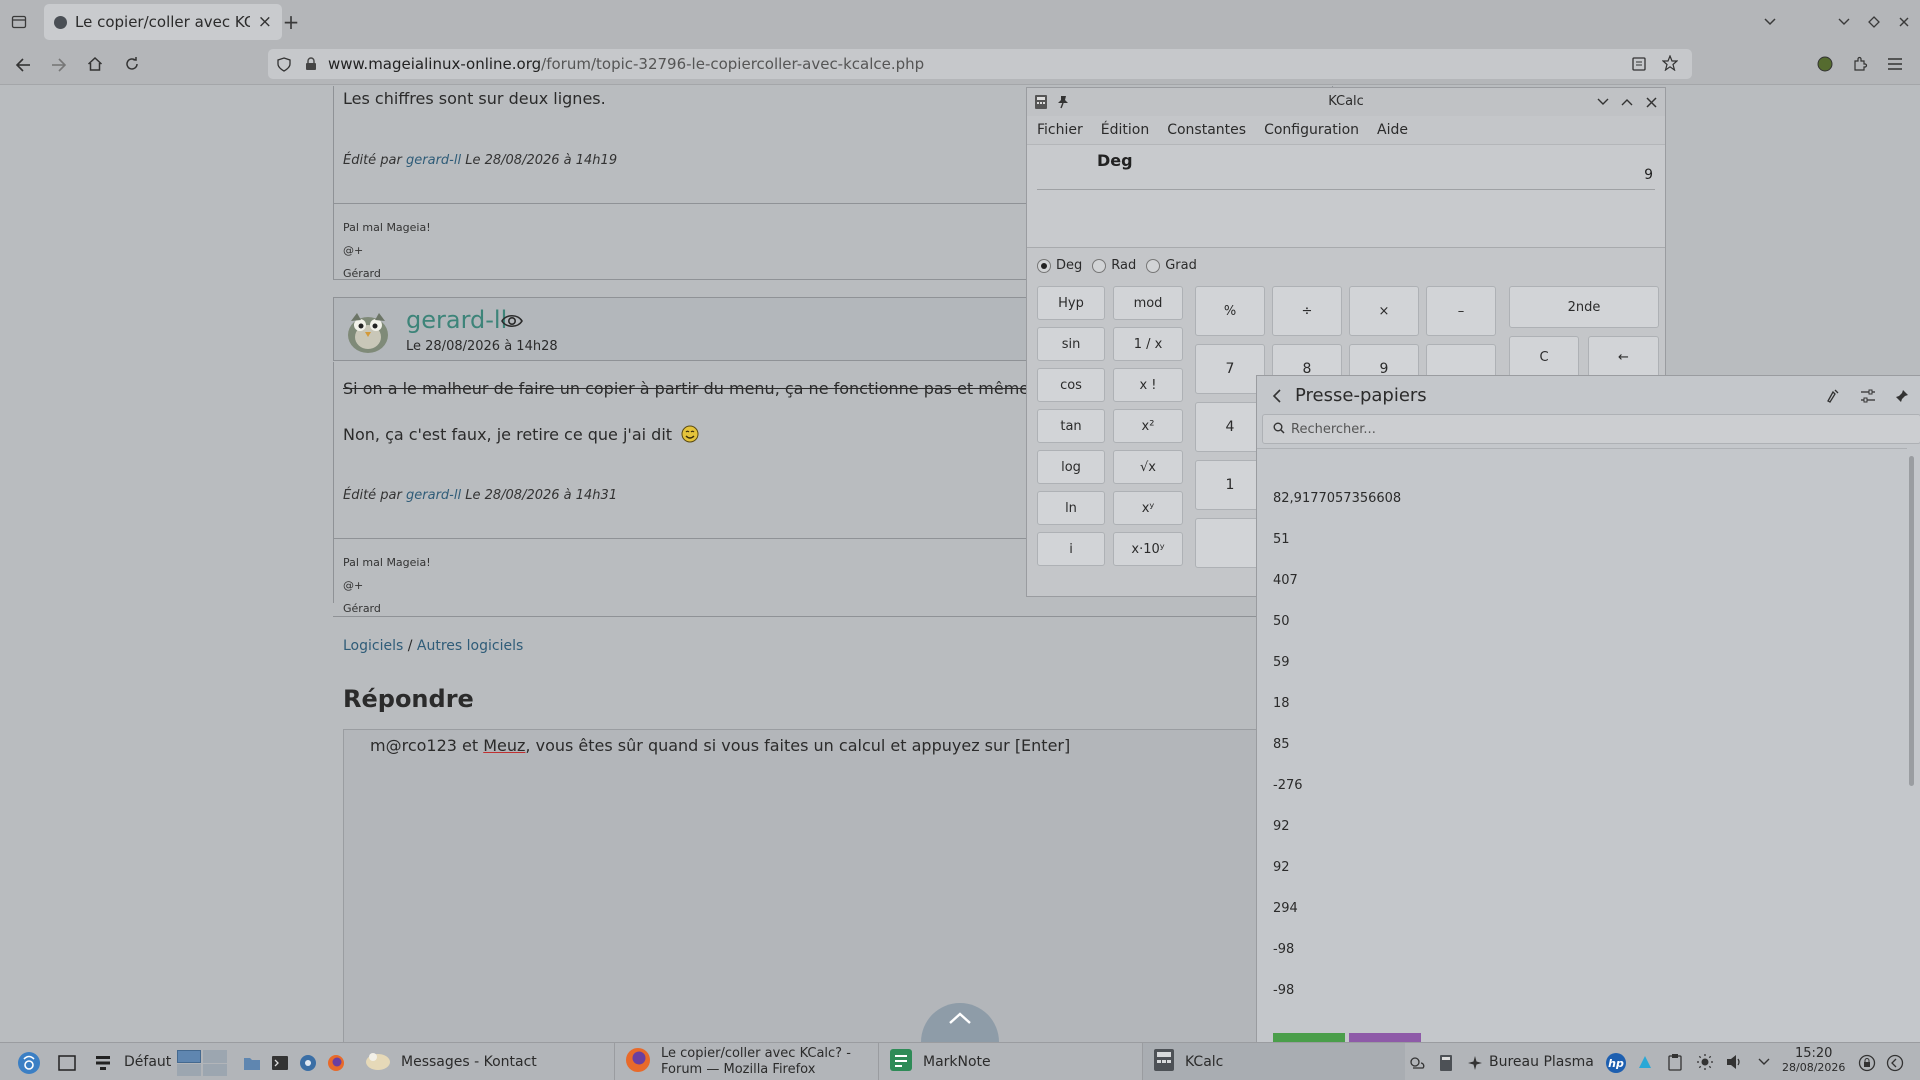 The width and height of the screenshot is (1920, 1080). Describe the element at coordinates (512, 323) in the screenshot. I see `eye-icon` at that location.